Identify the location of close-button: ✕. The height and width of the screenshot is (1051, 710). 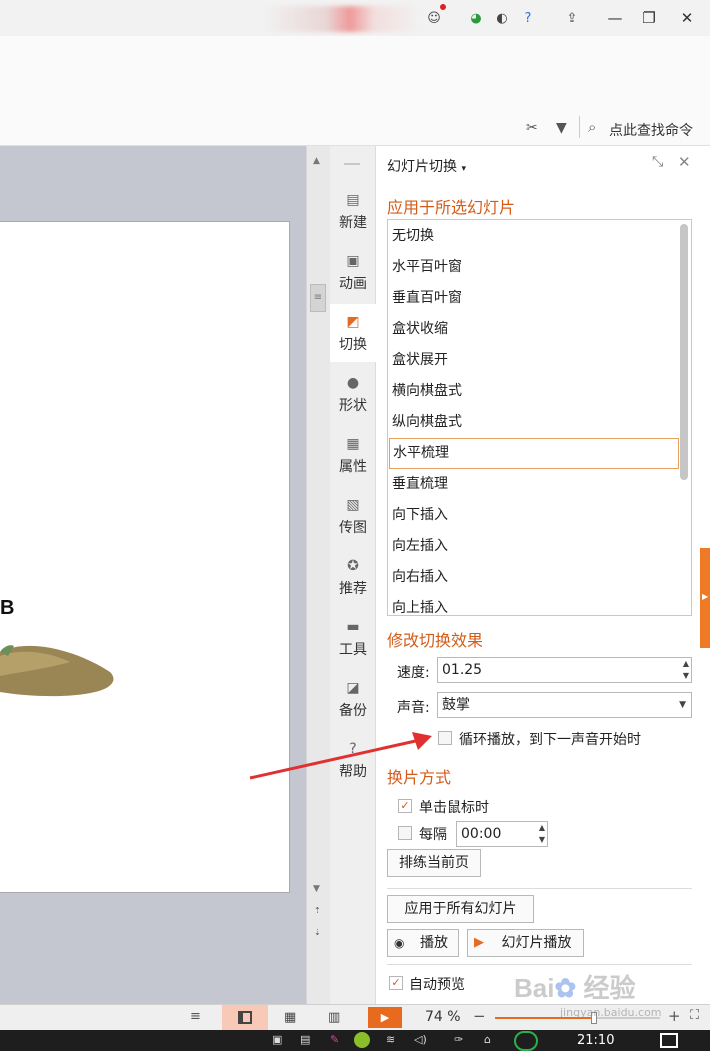
(687, 18).